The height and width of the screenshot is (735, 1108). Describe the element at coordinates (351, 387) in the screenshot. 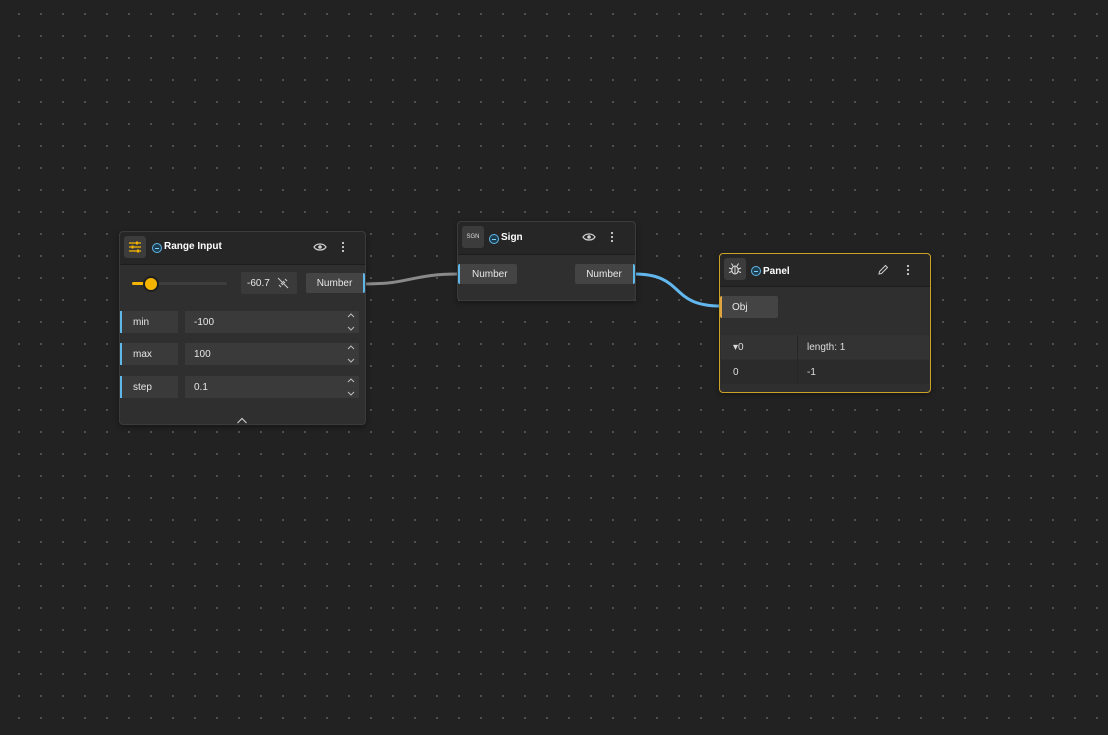

I see `step-stepper` at that location.